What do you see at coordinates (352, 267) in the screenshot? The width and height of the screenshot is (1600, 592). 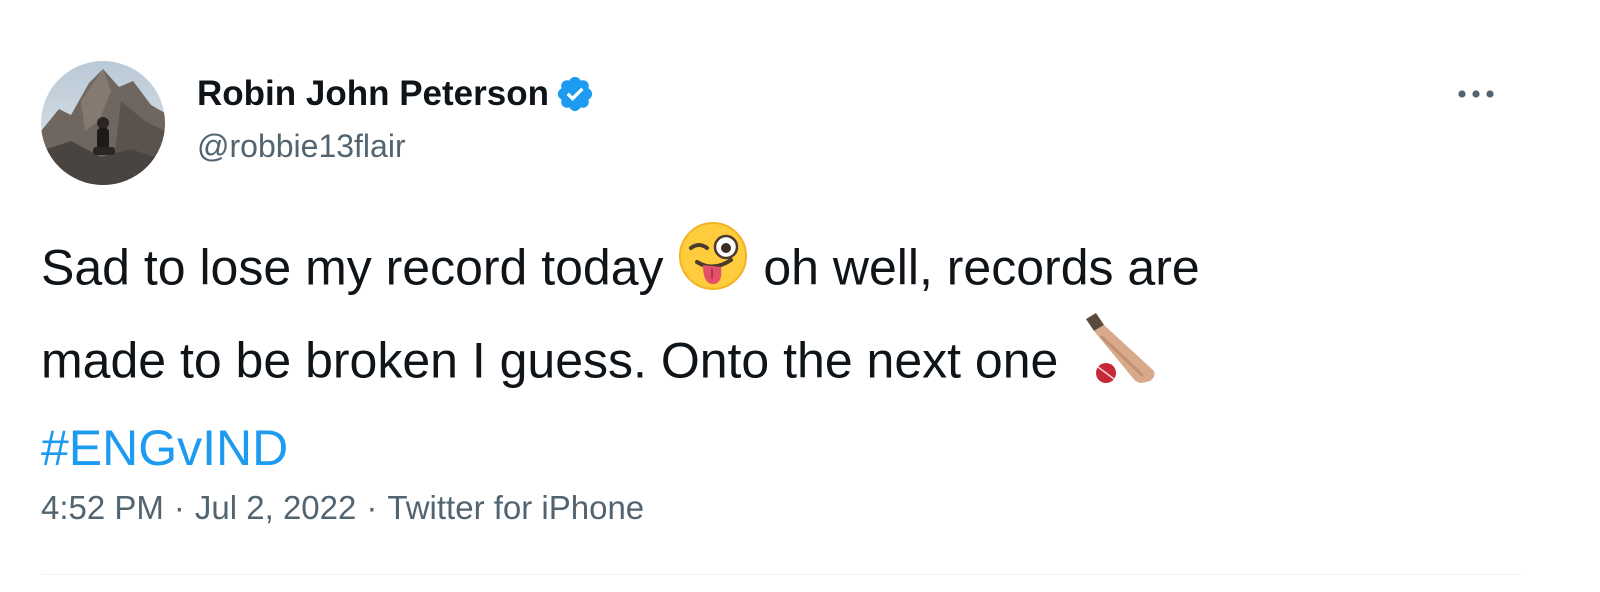 I see `tweet-text-segment: Sad to lose my record today` at bounding box center [352, 267].